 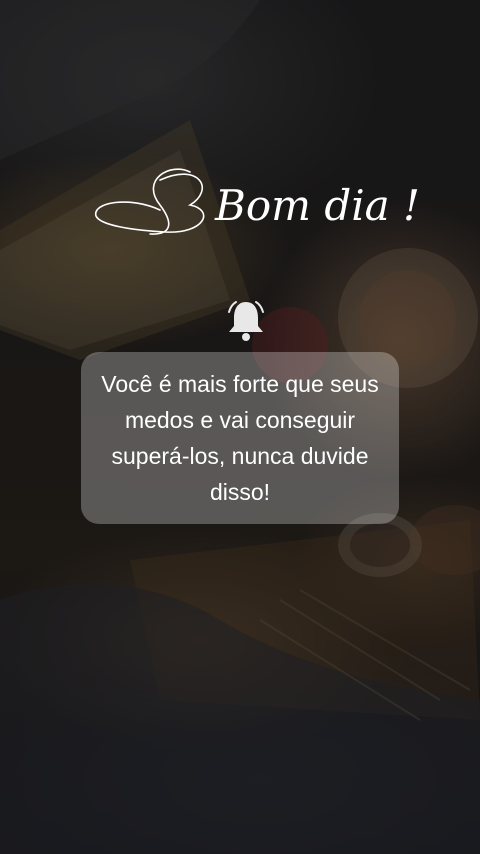 I want to click on greeting-title: Bom dia !, so click(x=240, y=205).